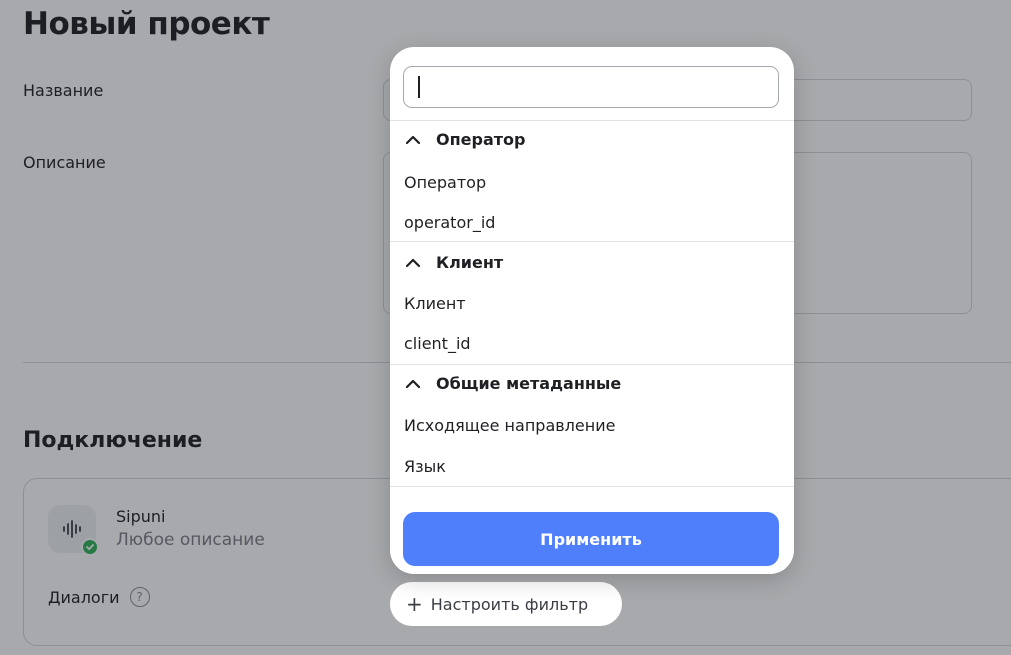 The width and height of the screenshot is (1011, 655). What do you see at coordinates (449, 222) in the screenshot?
I see `filter-option-operator-id: operator_id` at bounding box center [449, 222].